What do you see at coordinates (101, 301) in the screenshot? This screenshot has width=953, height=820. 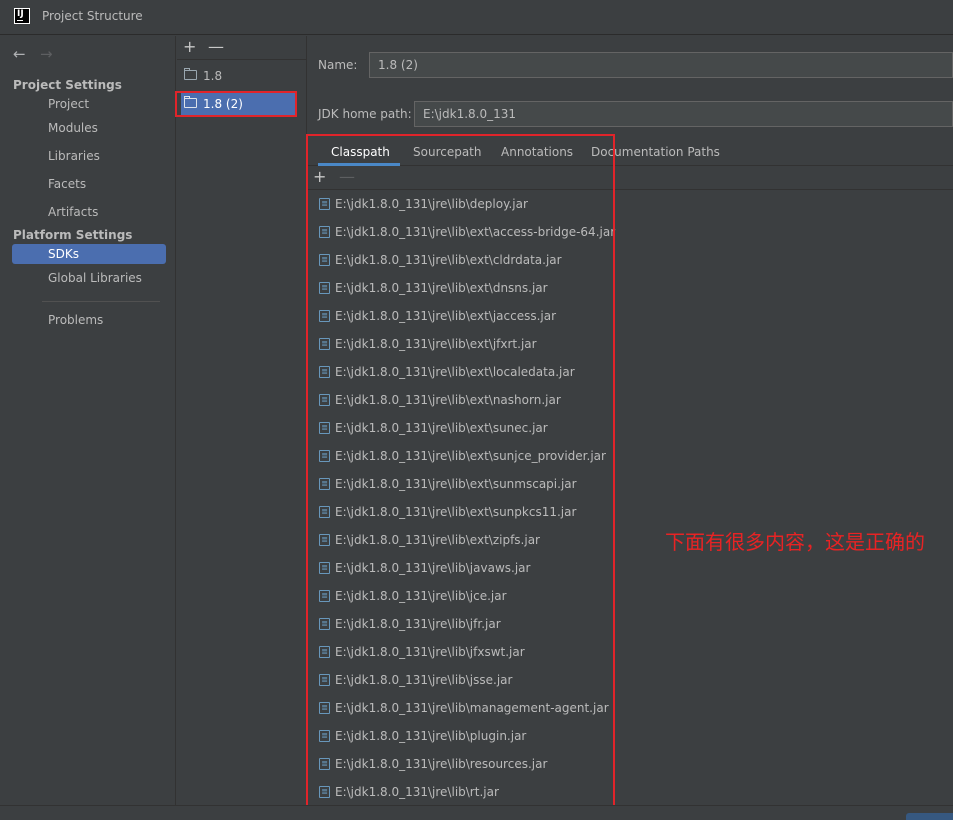 I see `nav-separator` at bounding box center [101, 301].